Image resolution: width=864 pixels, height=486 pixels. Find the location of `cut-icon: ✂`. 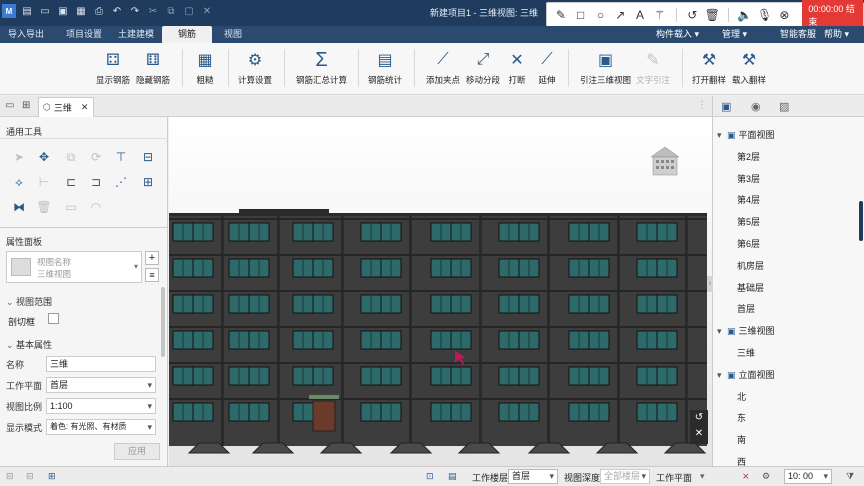

cut-icon: ✂ is located at coordinates (153, 11).